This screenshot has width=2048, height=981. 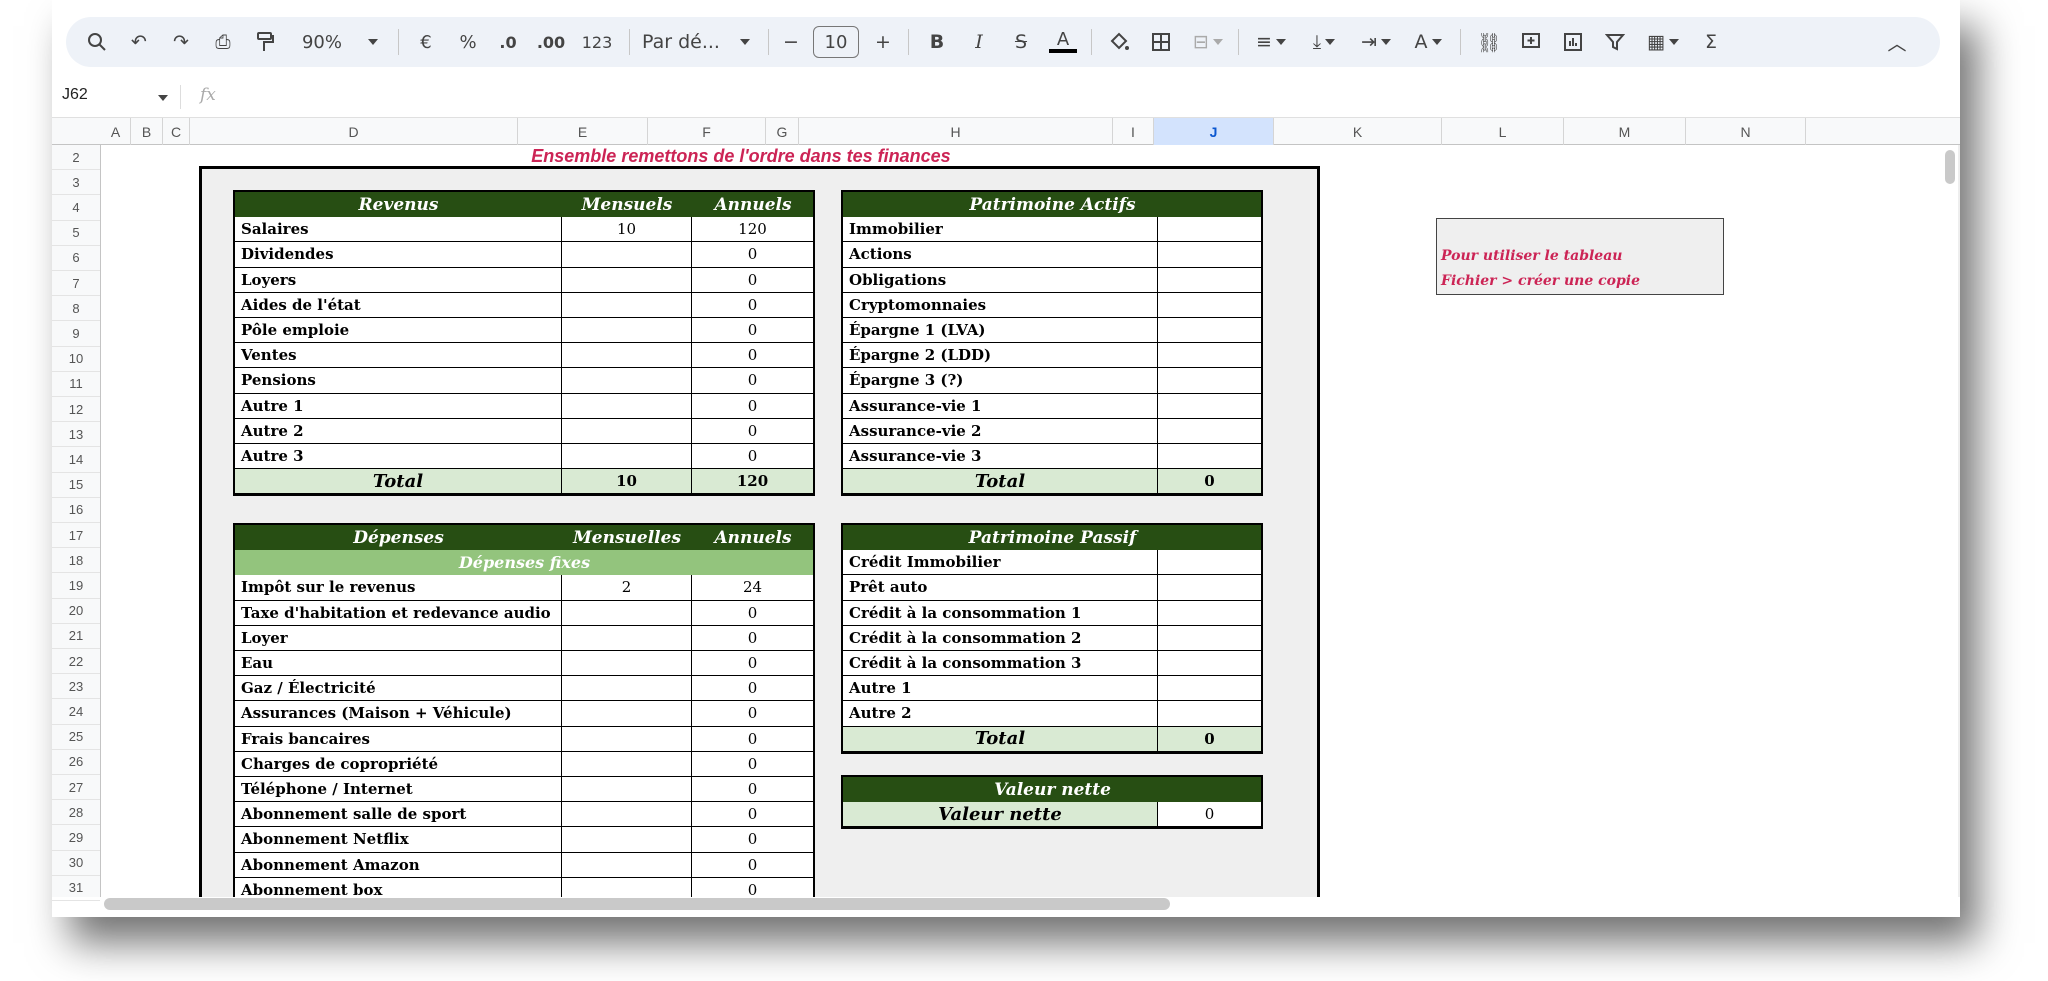 I want to click on row-header-6: 6, so click(x=76, y=258).